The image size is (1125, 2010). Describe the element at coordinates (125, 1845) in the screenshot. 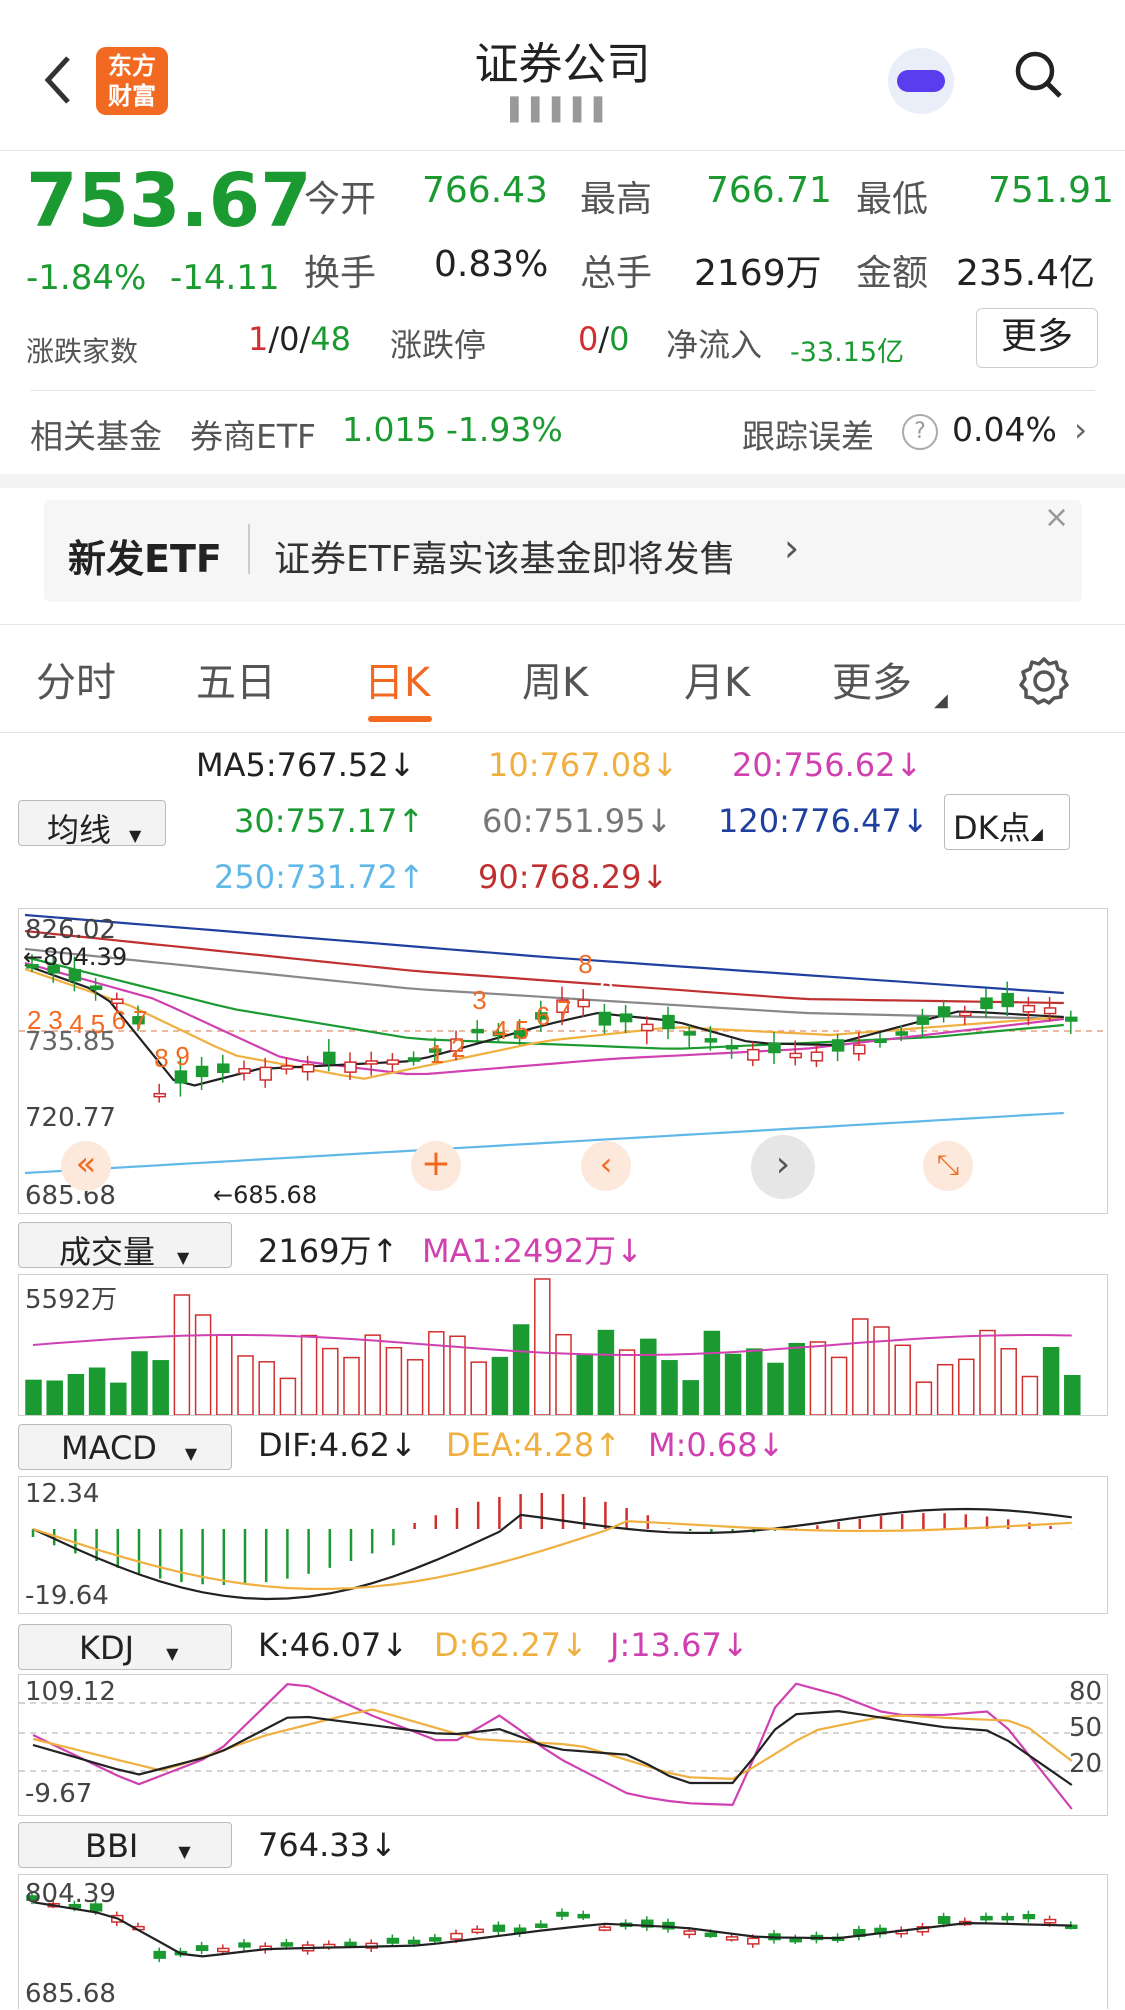

I see `bbi-selector: BBI ▼` at that location.